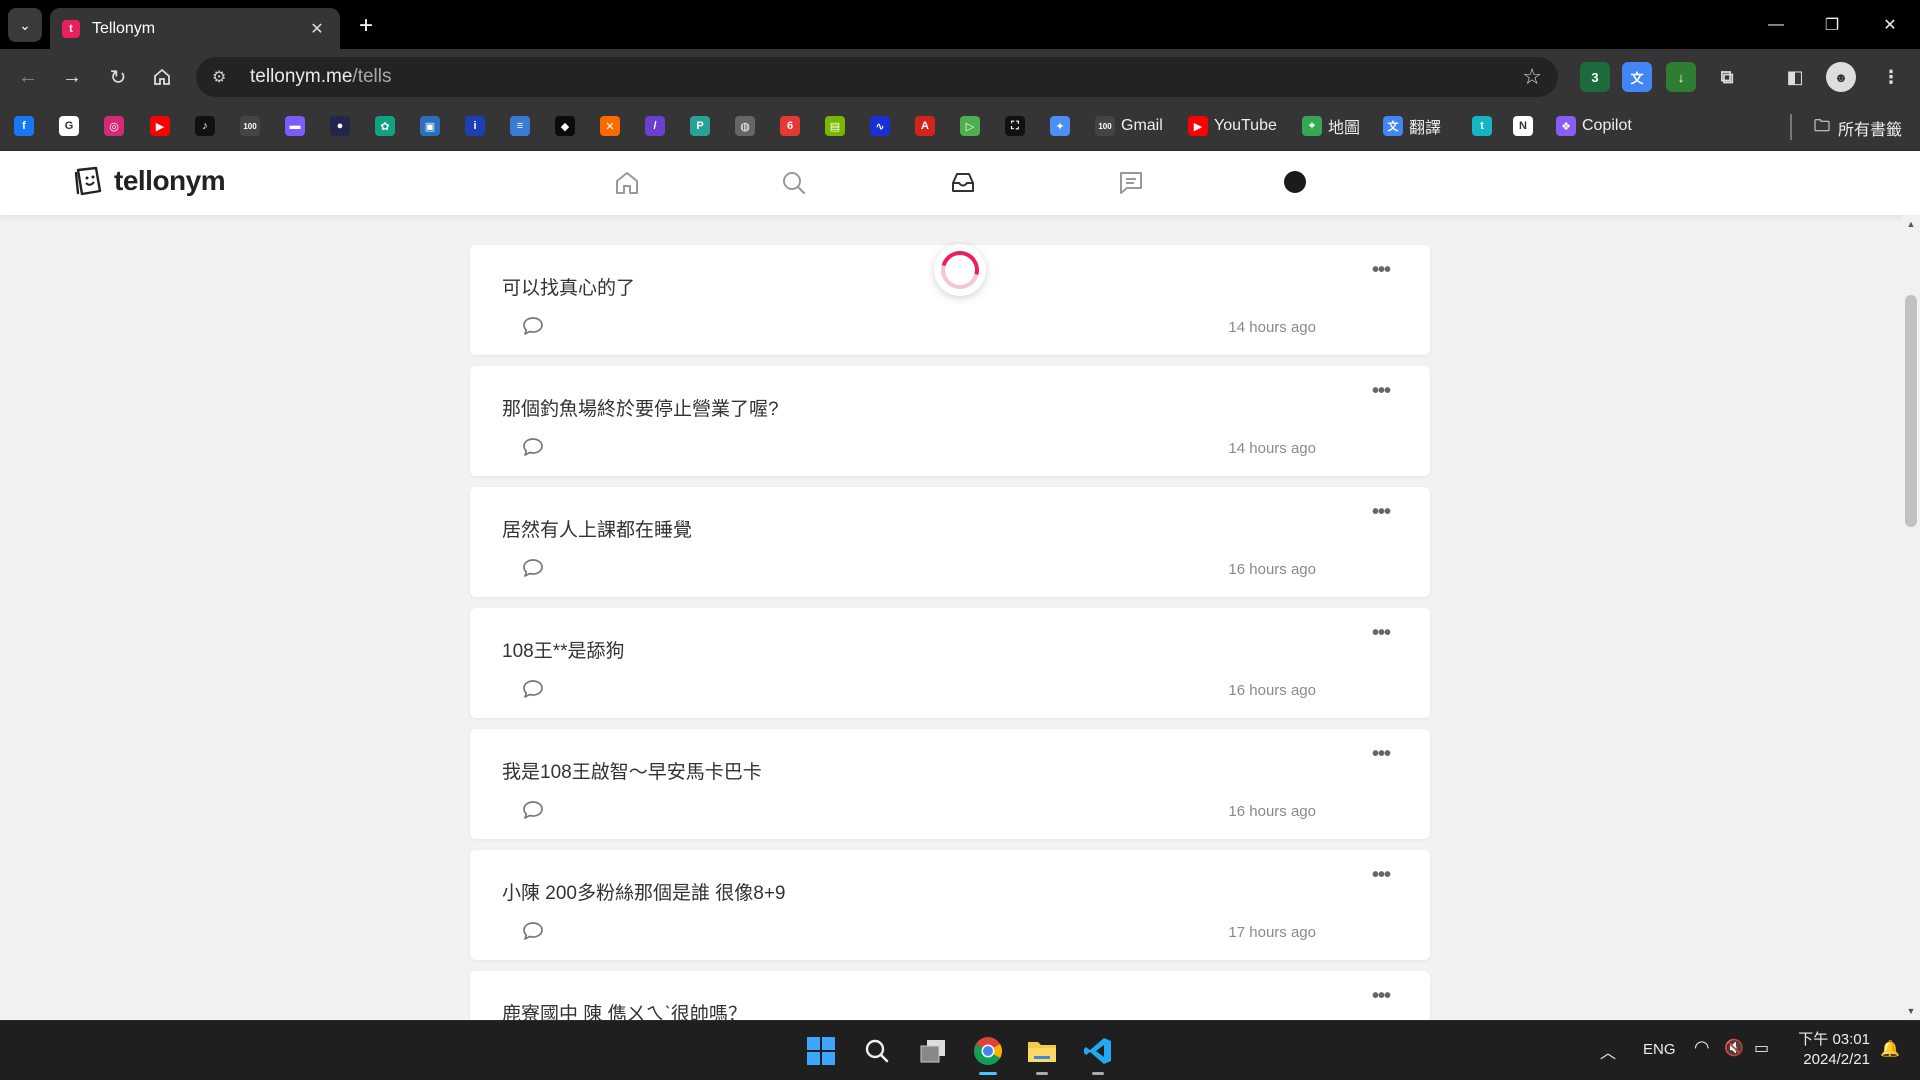 The height and width of the screenshot is (1080, 1920). What do you see at coordinates (520, 126) in the screenshot?
I see `bookmark-stack-app: ≡` at bounding box center [520, 126].